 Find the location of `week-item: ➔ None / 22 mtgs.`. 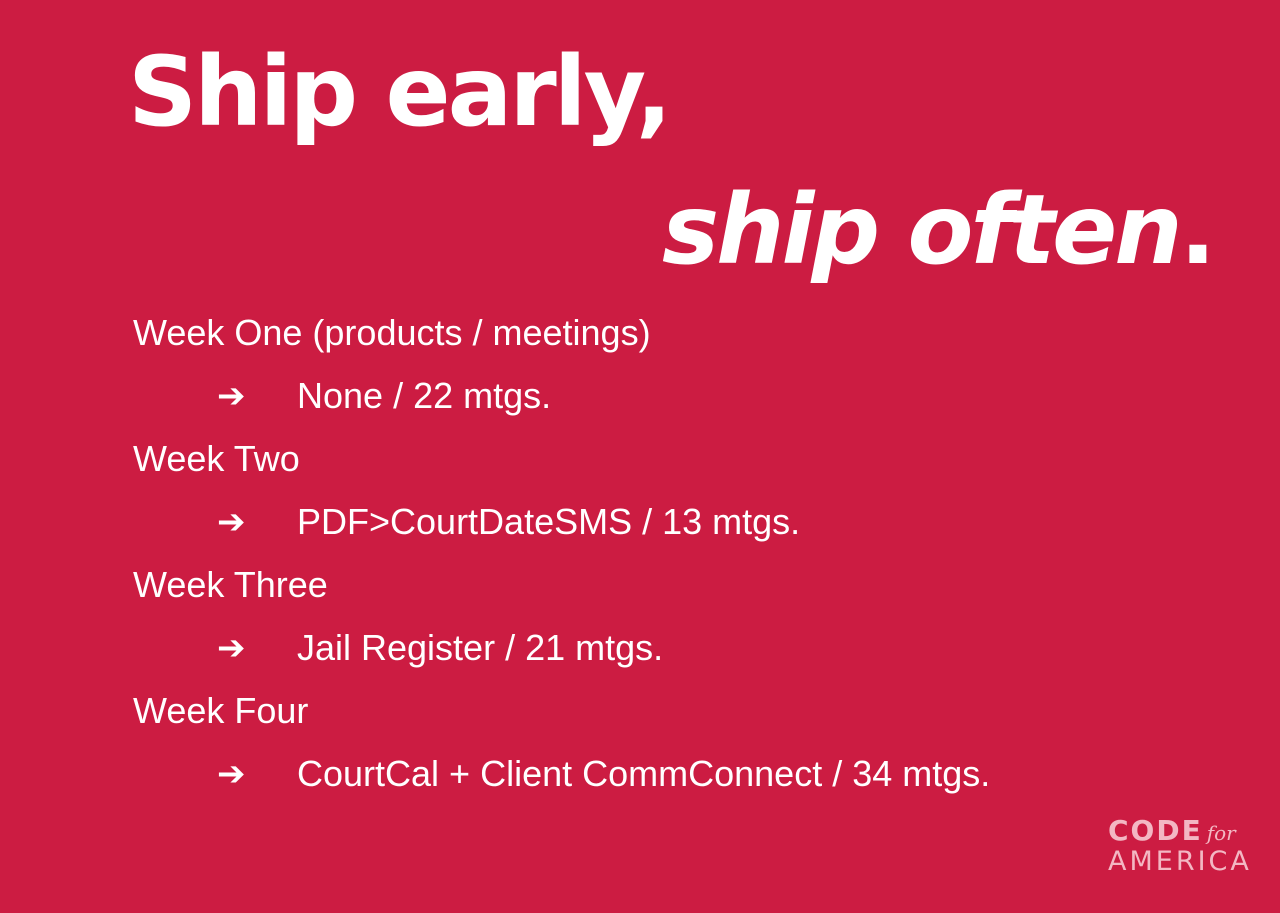

week-item: ➔ None / 22 mtgs. is located at coordinates (673, 396).